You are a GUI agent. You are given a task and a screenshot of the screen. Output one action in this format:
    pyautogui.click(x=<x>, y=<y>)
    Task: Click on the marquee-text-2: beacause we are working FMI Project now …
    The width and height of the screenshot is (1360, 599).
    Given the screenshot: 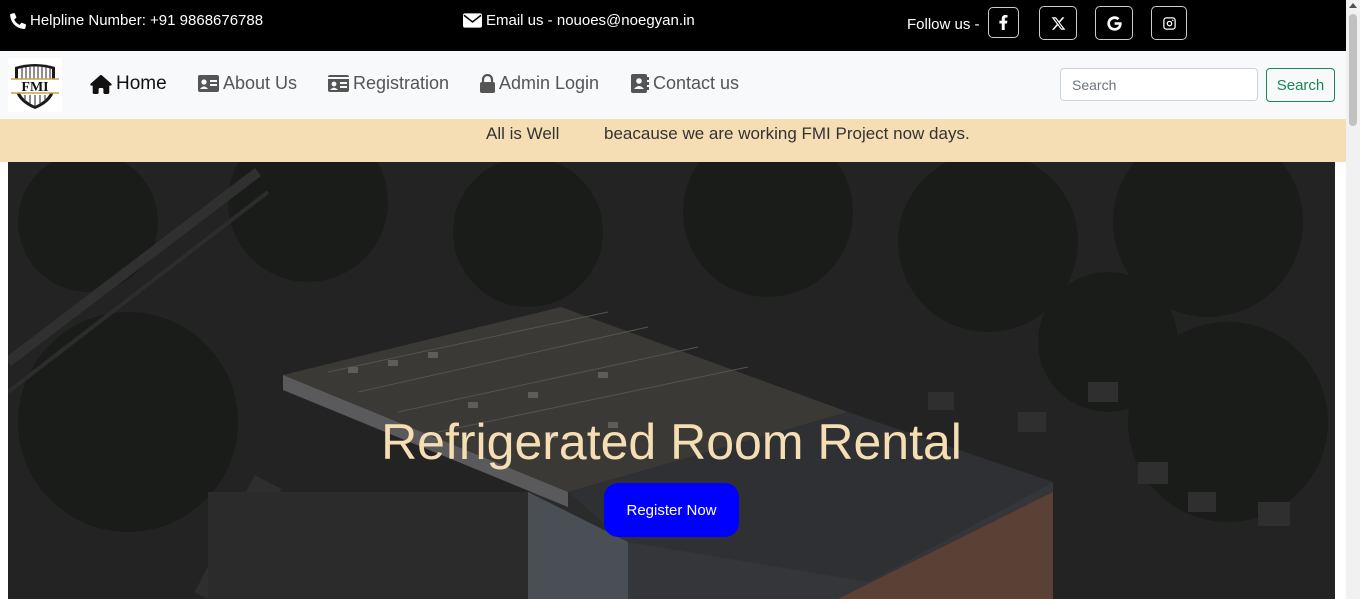 What is the action you would take?
    pyautogui.click(x=787, y=133)
    